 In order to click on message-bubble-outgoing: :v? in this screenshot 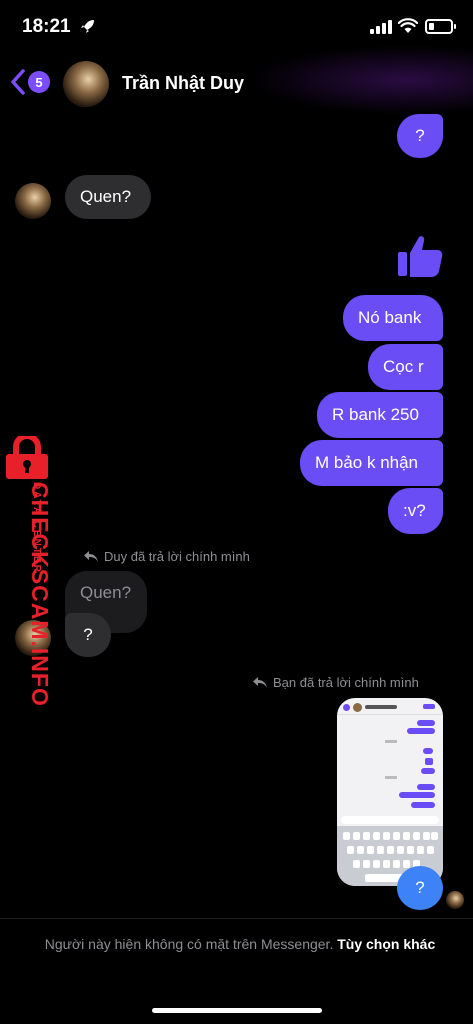, I will do `click(415, 511)`.